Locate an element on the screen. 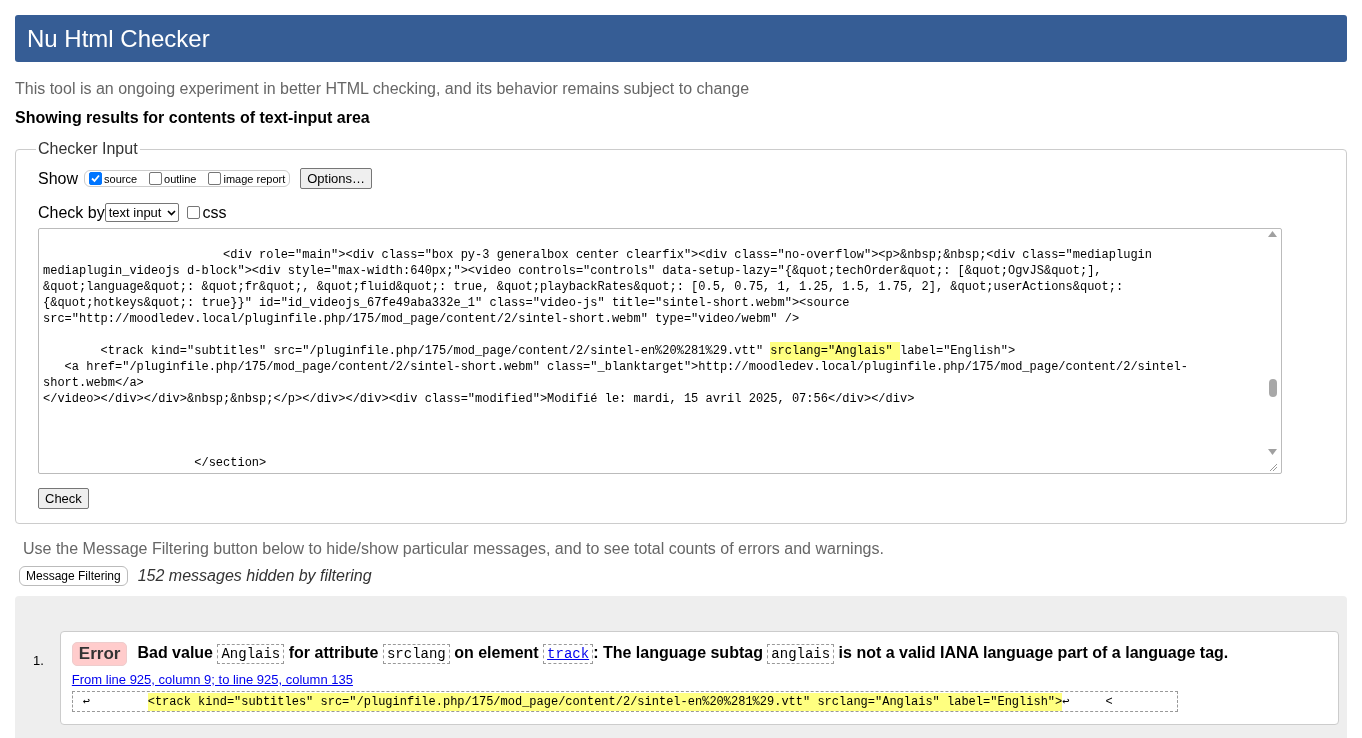 This screenshot has height=738, width=1362. element-link: track is located at coordinates (568, 654).